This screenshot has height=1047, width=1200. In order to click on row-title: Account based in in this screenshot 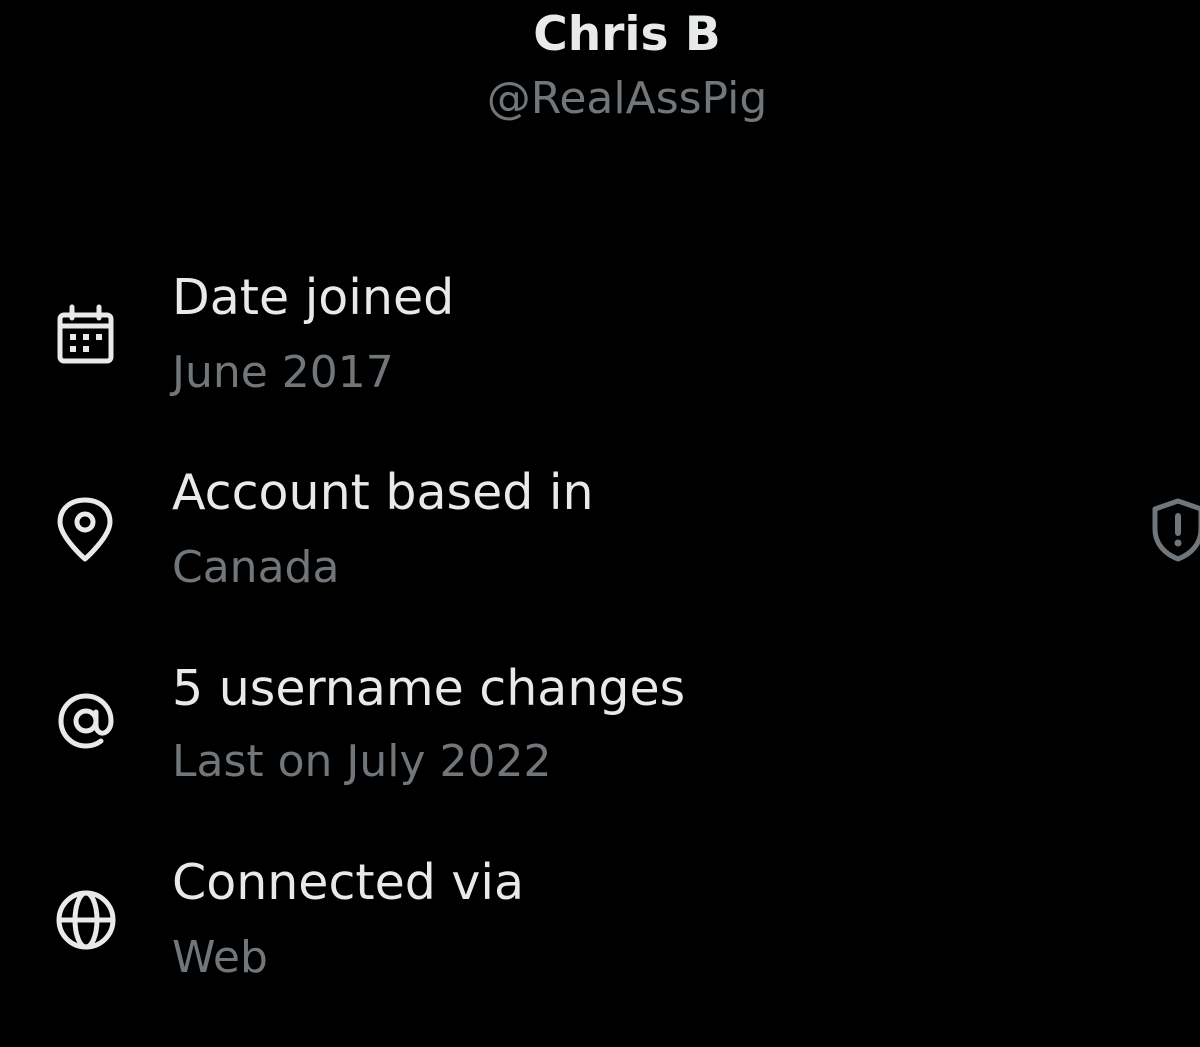, I will do `click(383, 492)`.